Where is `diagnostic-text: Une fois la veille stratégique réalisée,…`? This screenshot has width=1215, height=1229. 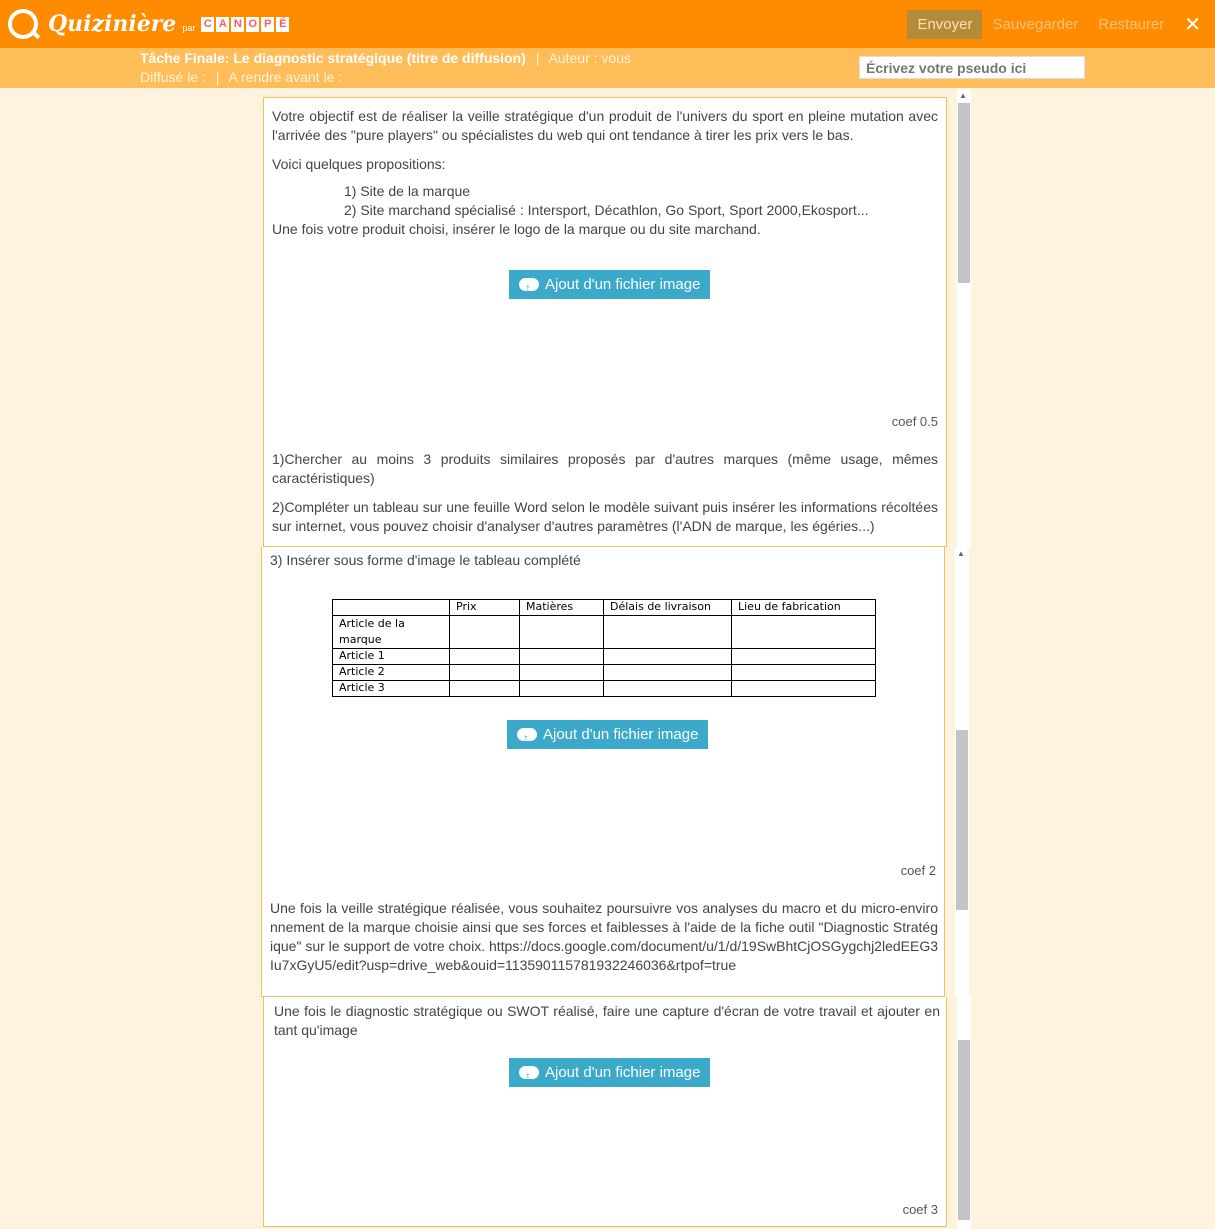
diagnostic-text: Une fois la veille stratégique réalisée,… is located at coordinates (604, 936).